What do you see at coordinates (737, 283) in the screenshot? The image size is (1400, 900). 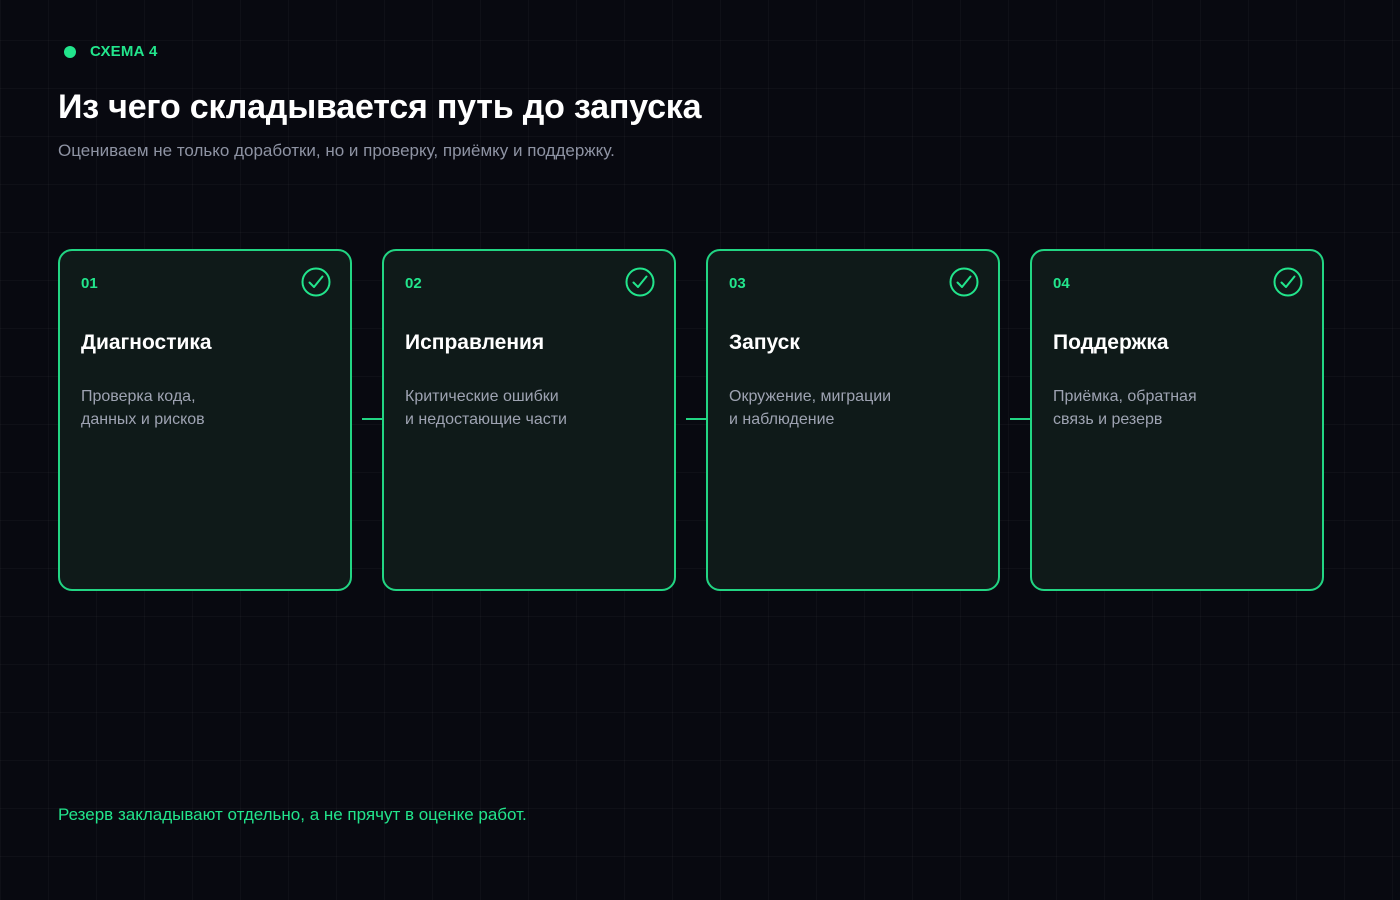 I see `step-number: 03` at bounding box center [737, 283].